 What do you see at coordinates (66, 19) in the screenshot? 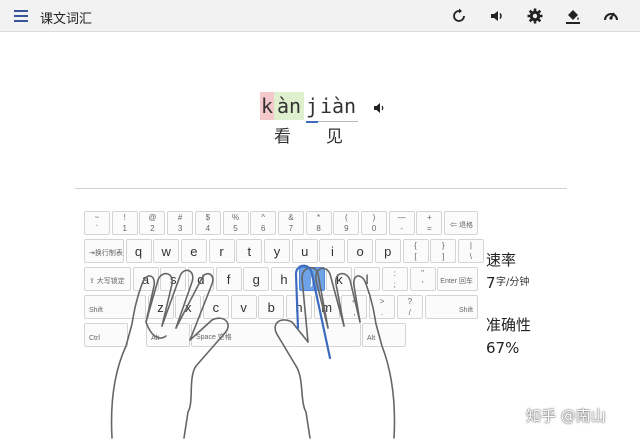
I see `app-title: 课文词汇` at bounding box center [66, 19].